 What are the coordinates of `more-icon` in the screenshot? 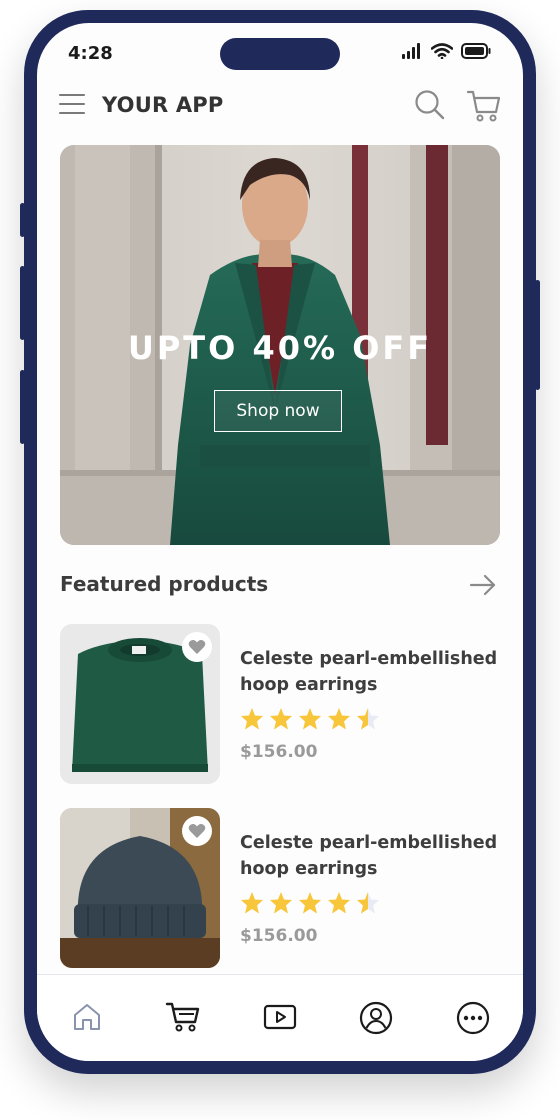 It's located at (473, 1018).